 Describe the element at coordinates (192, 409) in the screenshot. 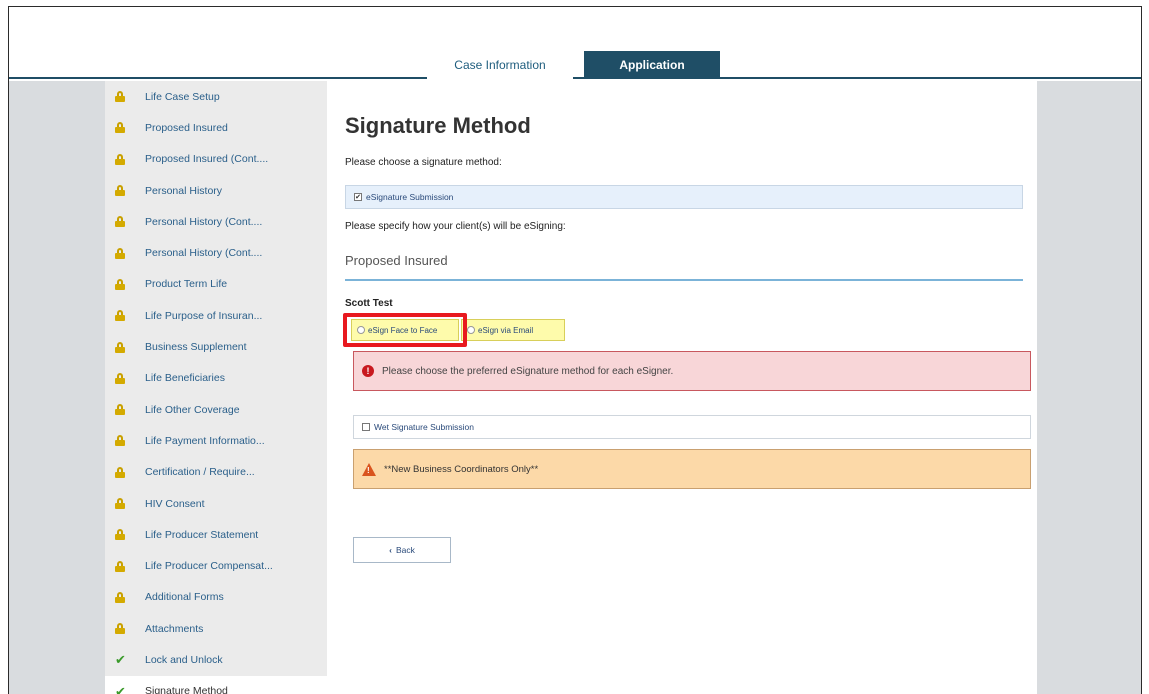

I see `sidebar-item-label: Life Other Coverage` at that location.